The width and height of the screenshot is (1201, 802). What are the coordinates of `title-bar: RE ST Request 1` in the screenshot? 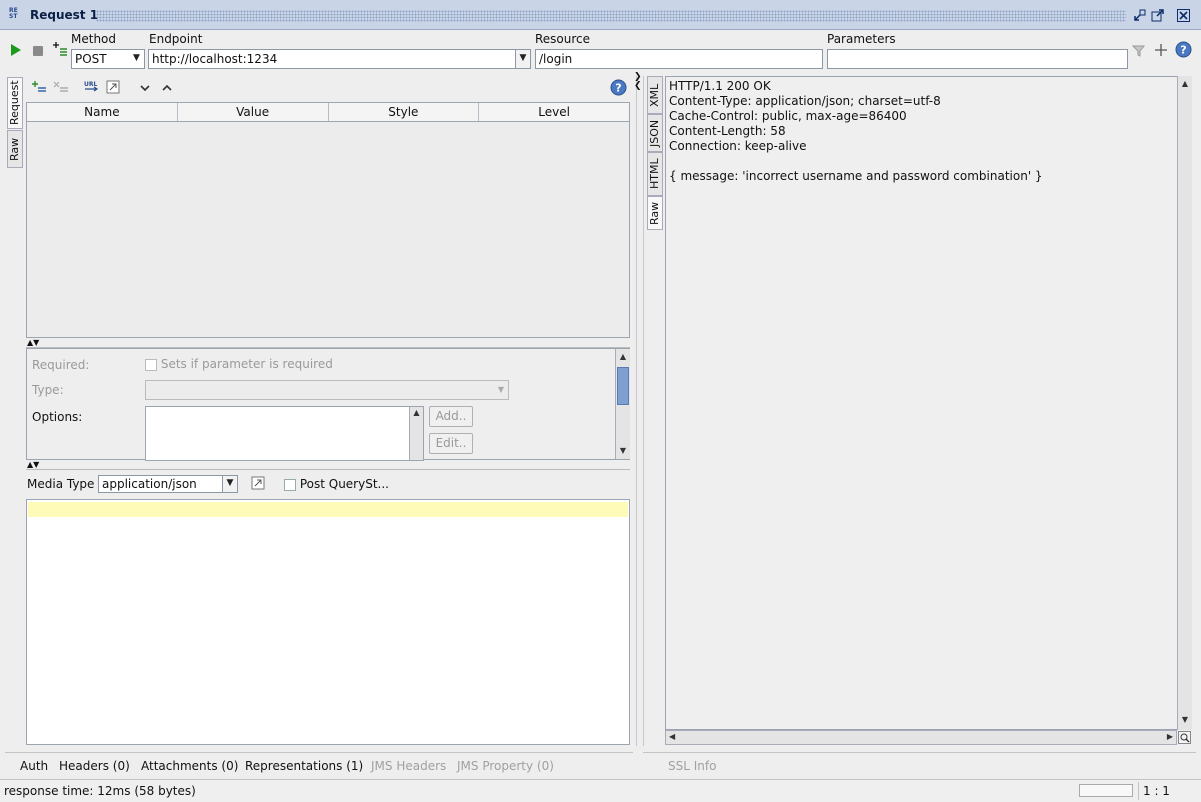 It's located at (600, 15).